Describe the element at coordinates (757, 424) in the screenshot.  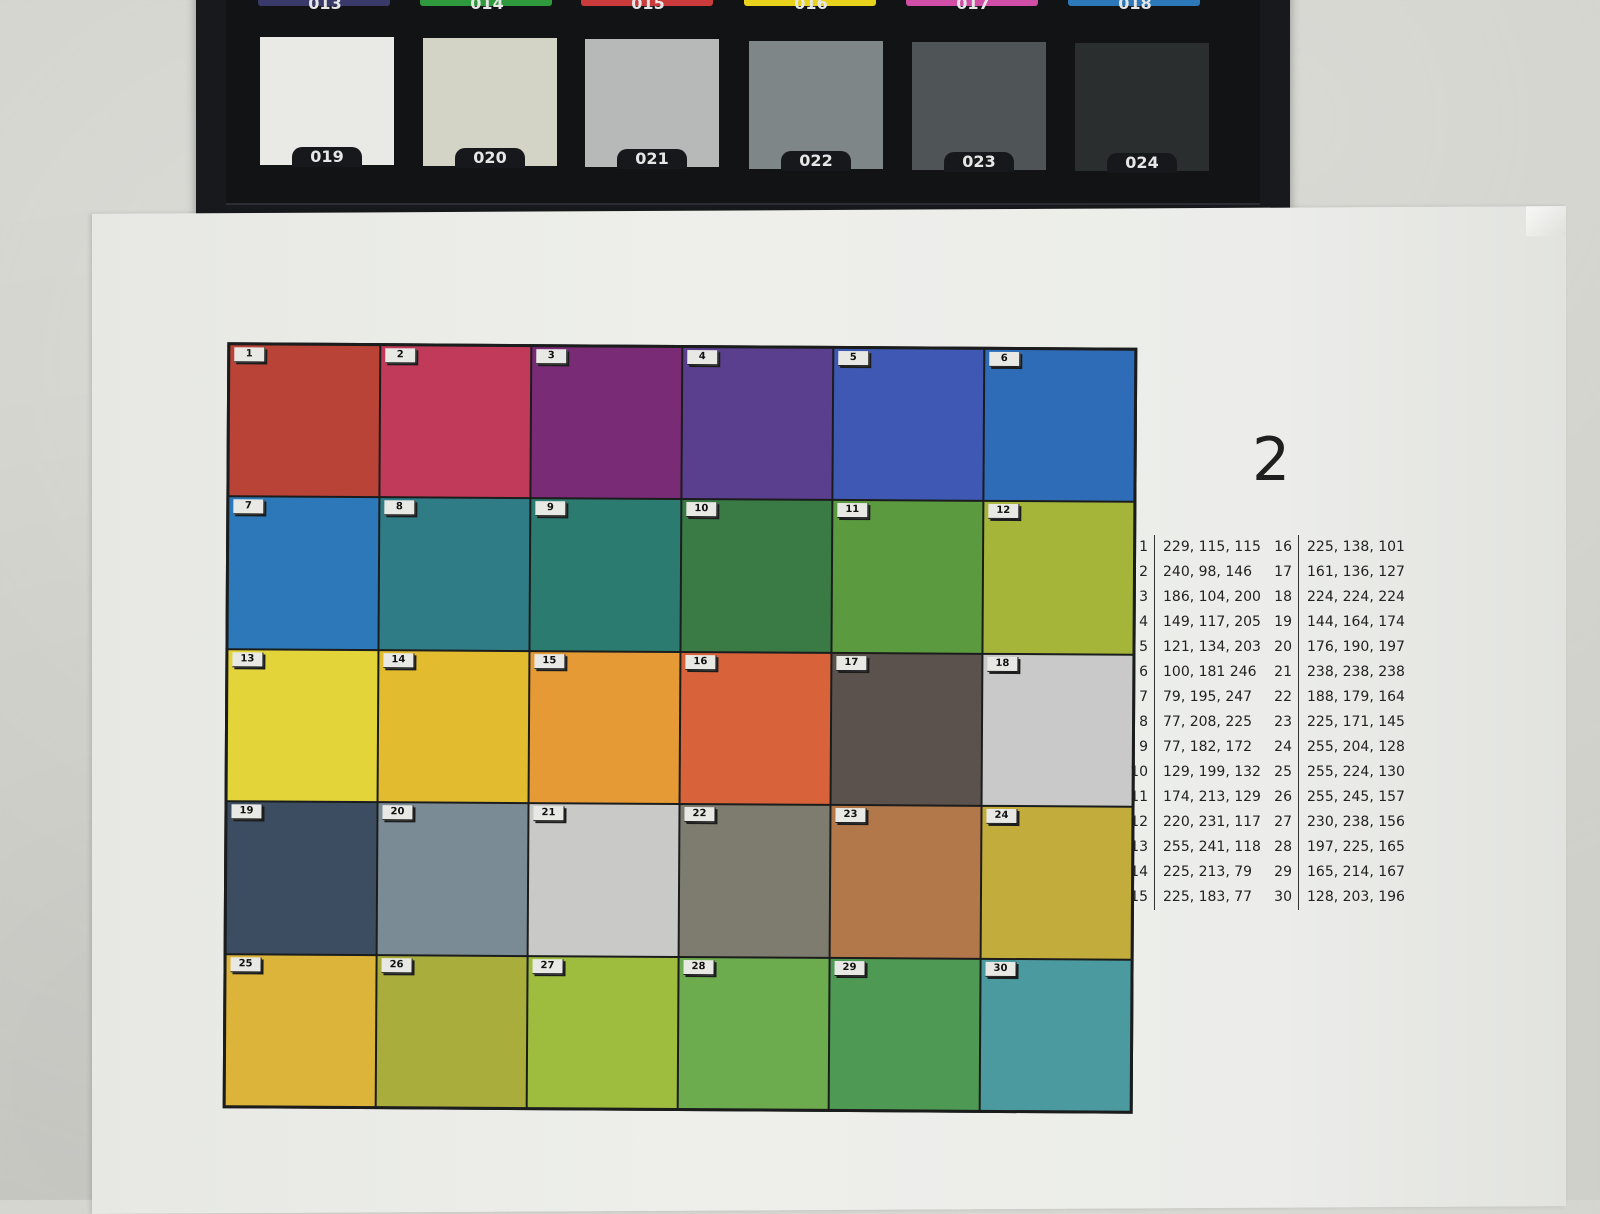
I see `color-patch-4: 4` at that location.